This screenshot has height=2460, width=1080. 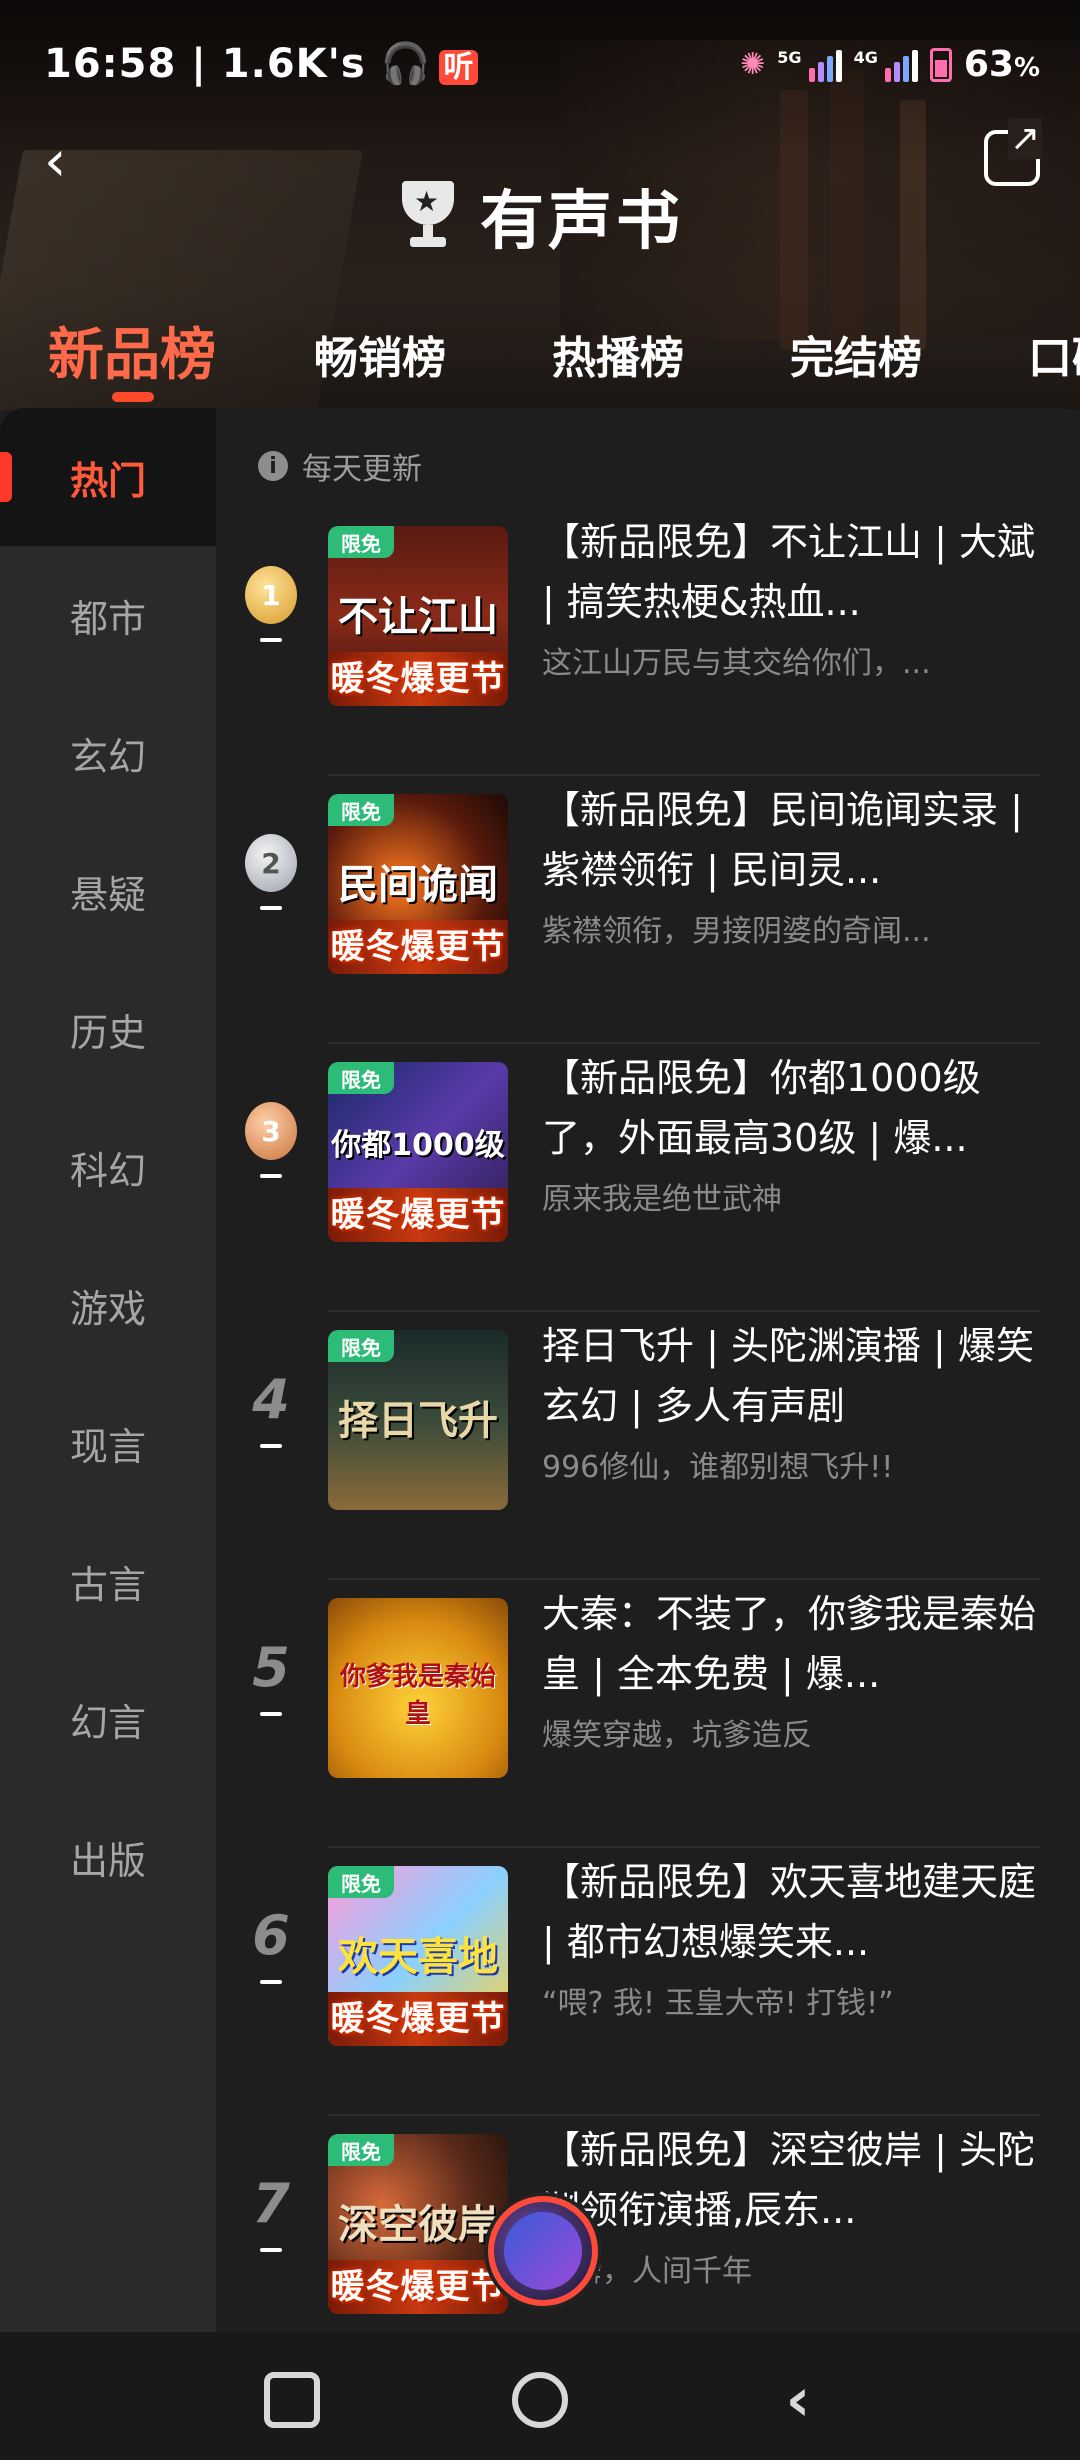 I want to click on sidebar-item-mystery: 悬疑, so click(x=108, y=891).